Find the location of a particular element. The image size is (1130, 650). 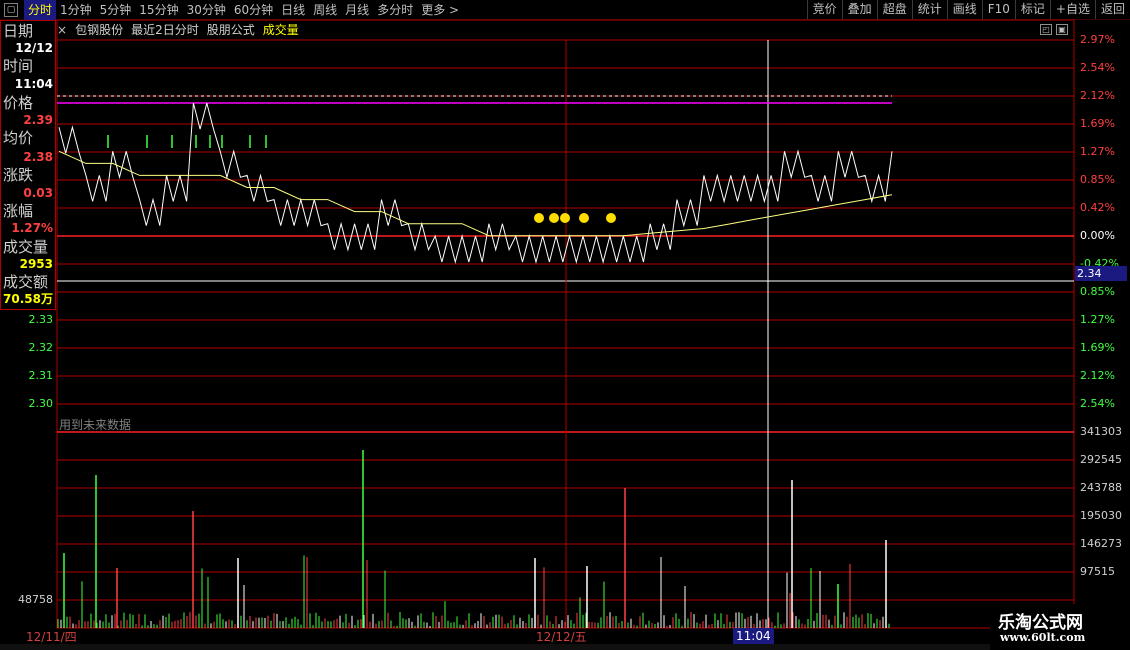

right-axis-label: 0.42% is located at coordinates (1097, 207).